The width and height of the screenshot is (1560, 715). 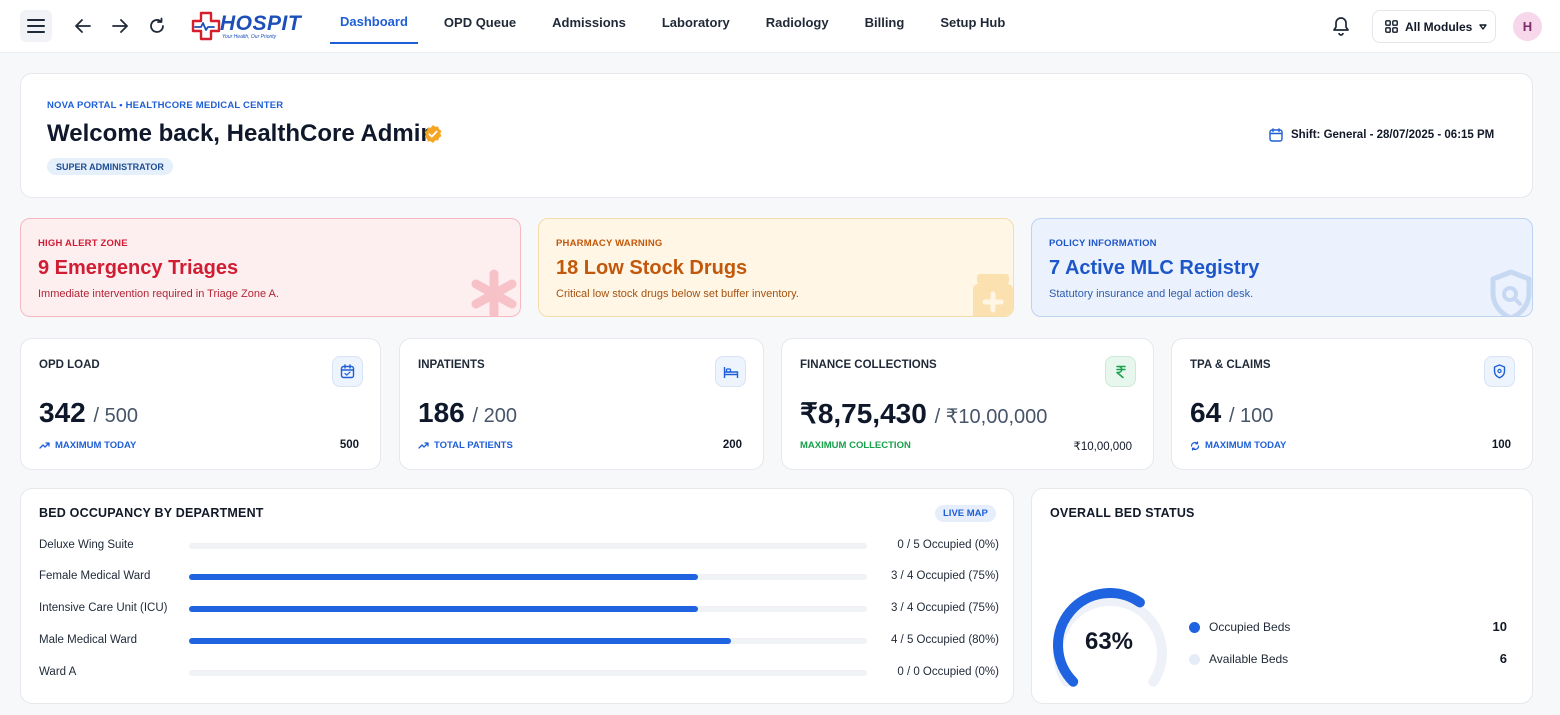 I want to click on stat-foot-label: MAXIMUM TODAY, so click(x=96, y=445).